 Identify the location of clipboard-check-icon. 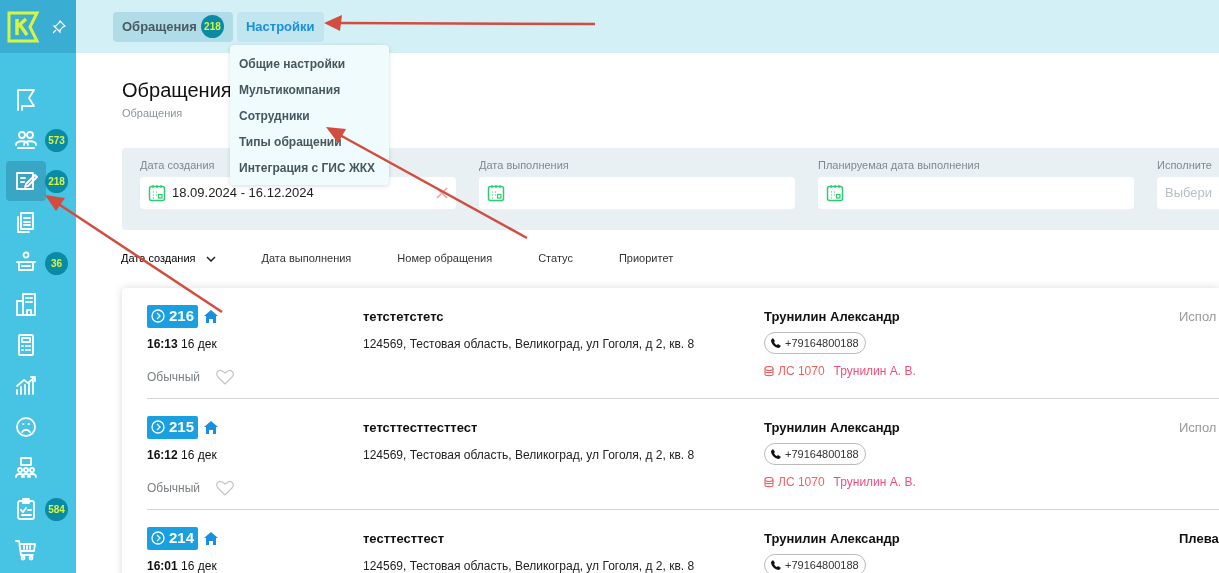
(26, 509).